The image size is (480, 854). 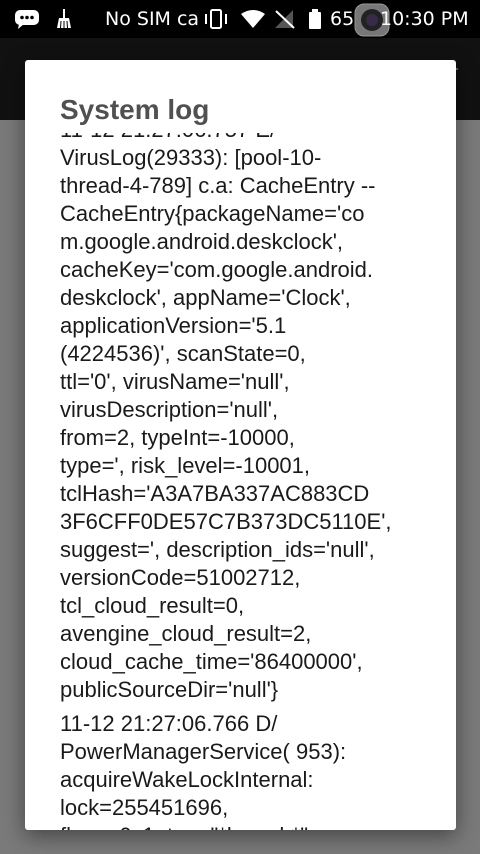 What do you see at coordinates (315, 19) in the screenshot?
I see `battery-icon` at bounding box center [315, 19].